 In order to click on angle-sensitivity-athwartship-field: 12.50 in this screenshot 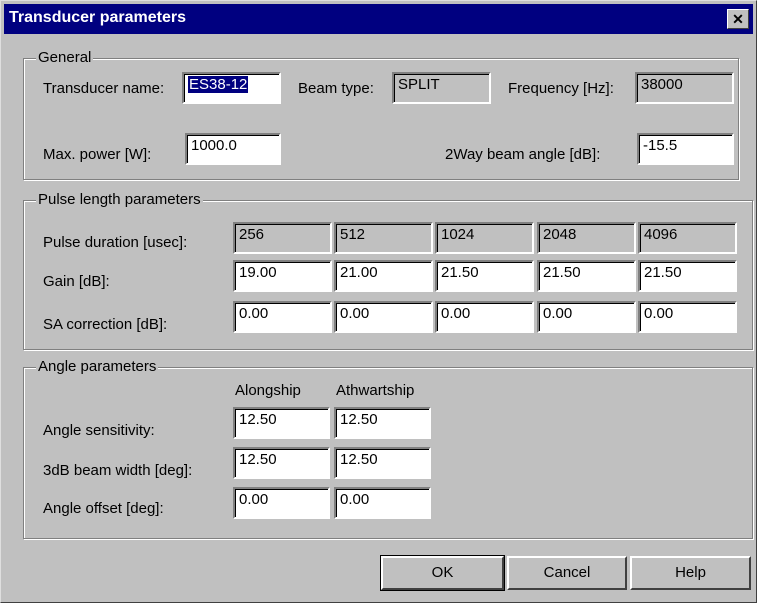, I will do `click(382, 423)`.